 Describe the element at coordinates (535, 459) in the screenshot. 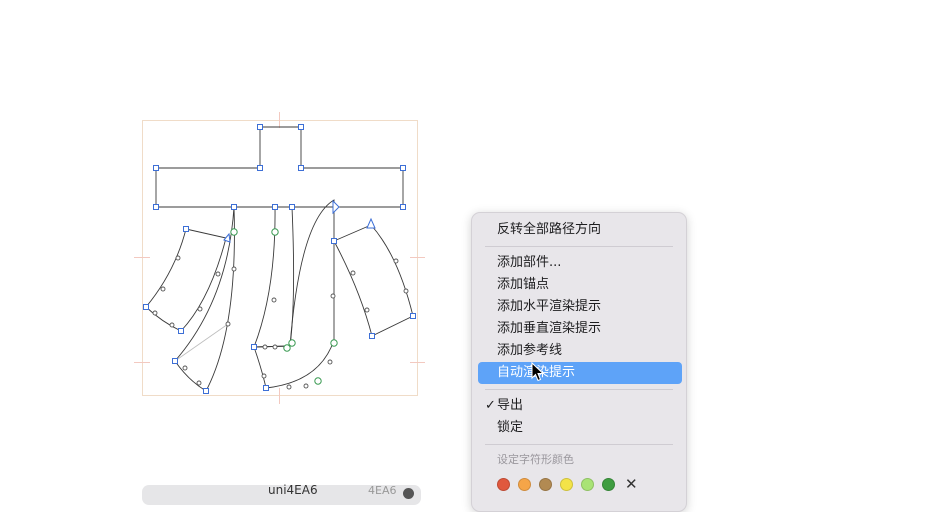

I see `color-section-header: 设定字符形颜色` at that location.